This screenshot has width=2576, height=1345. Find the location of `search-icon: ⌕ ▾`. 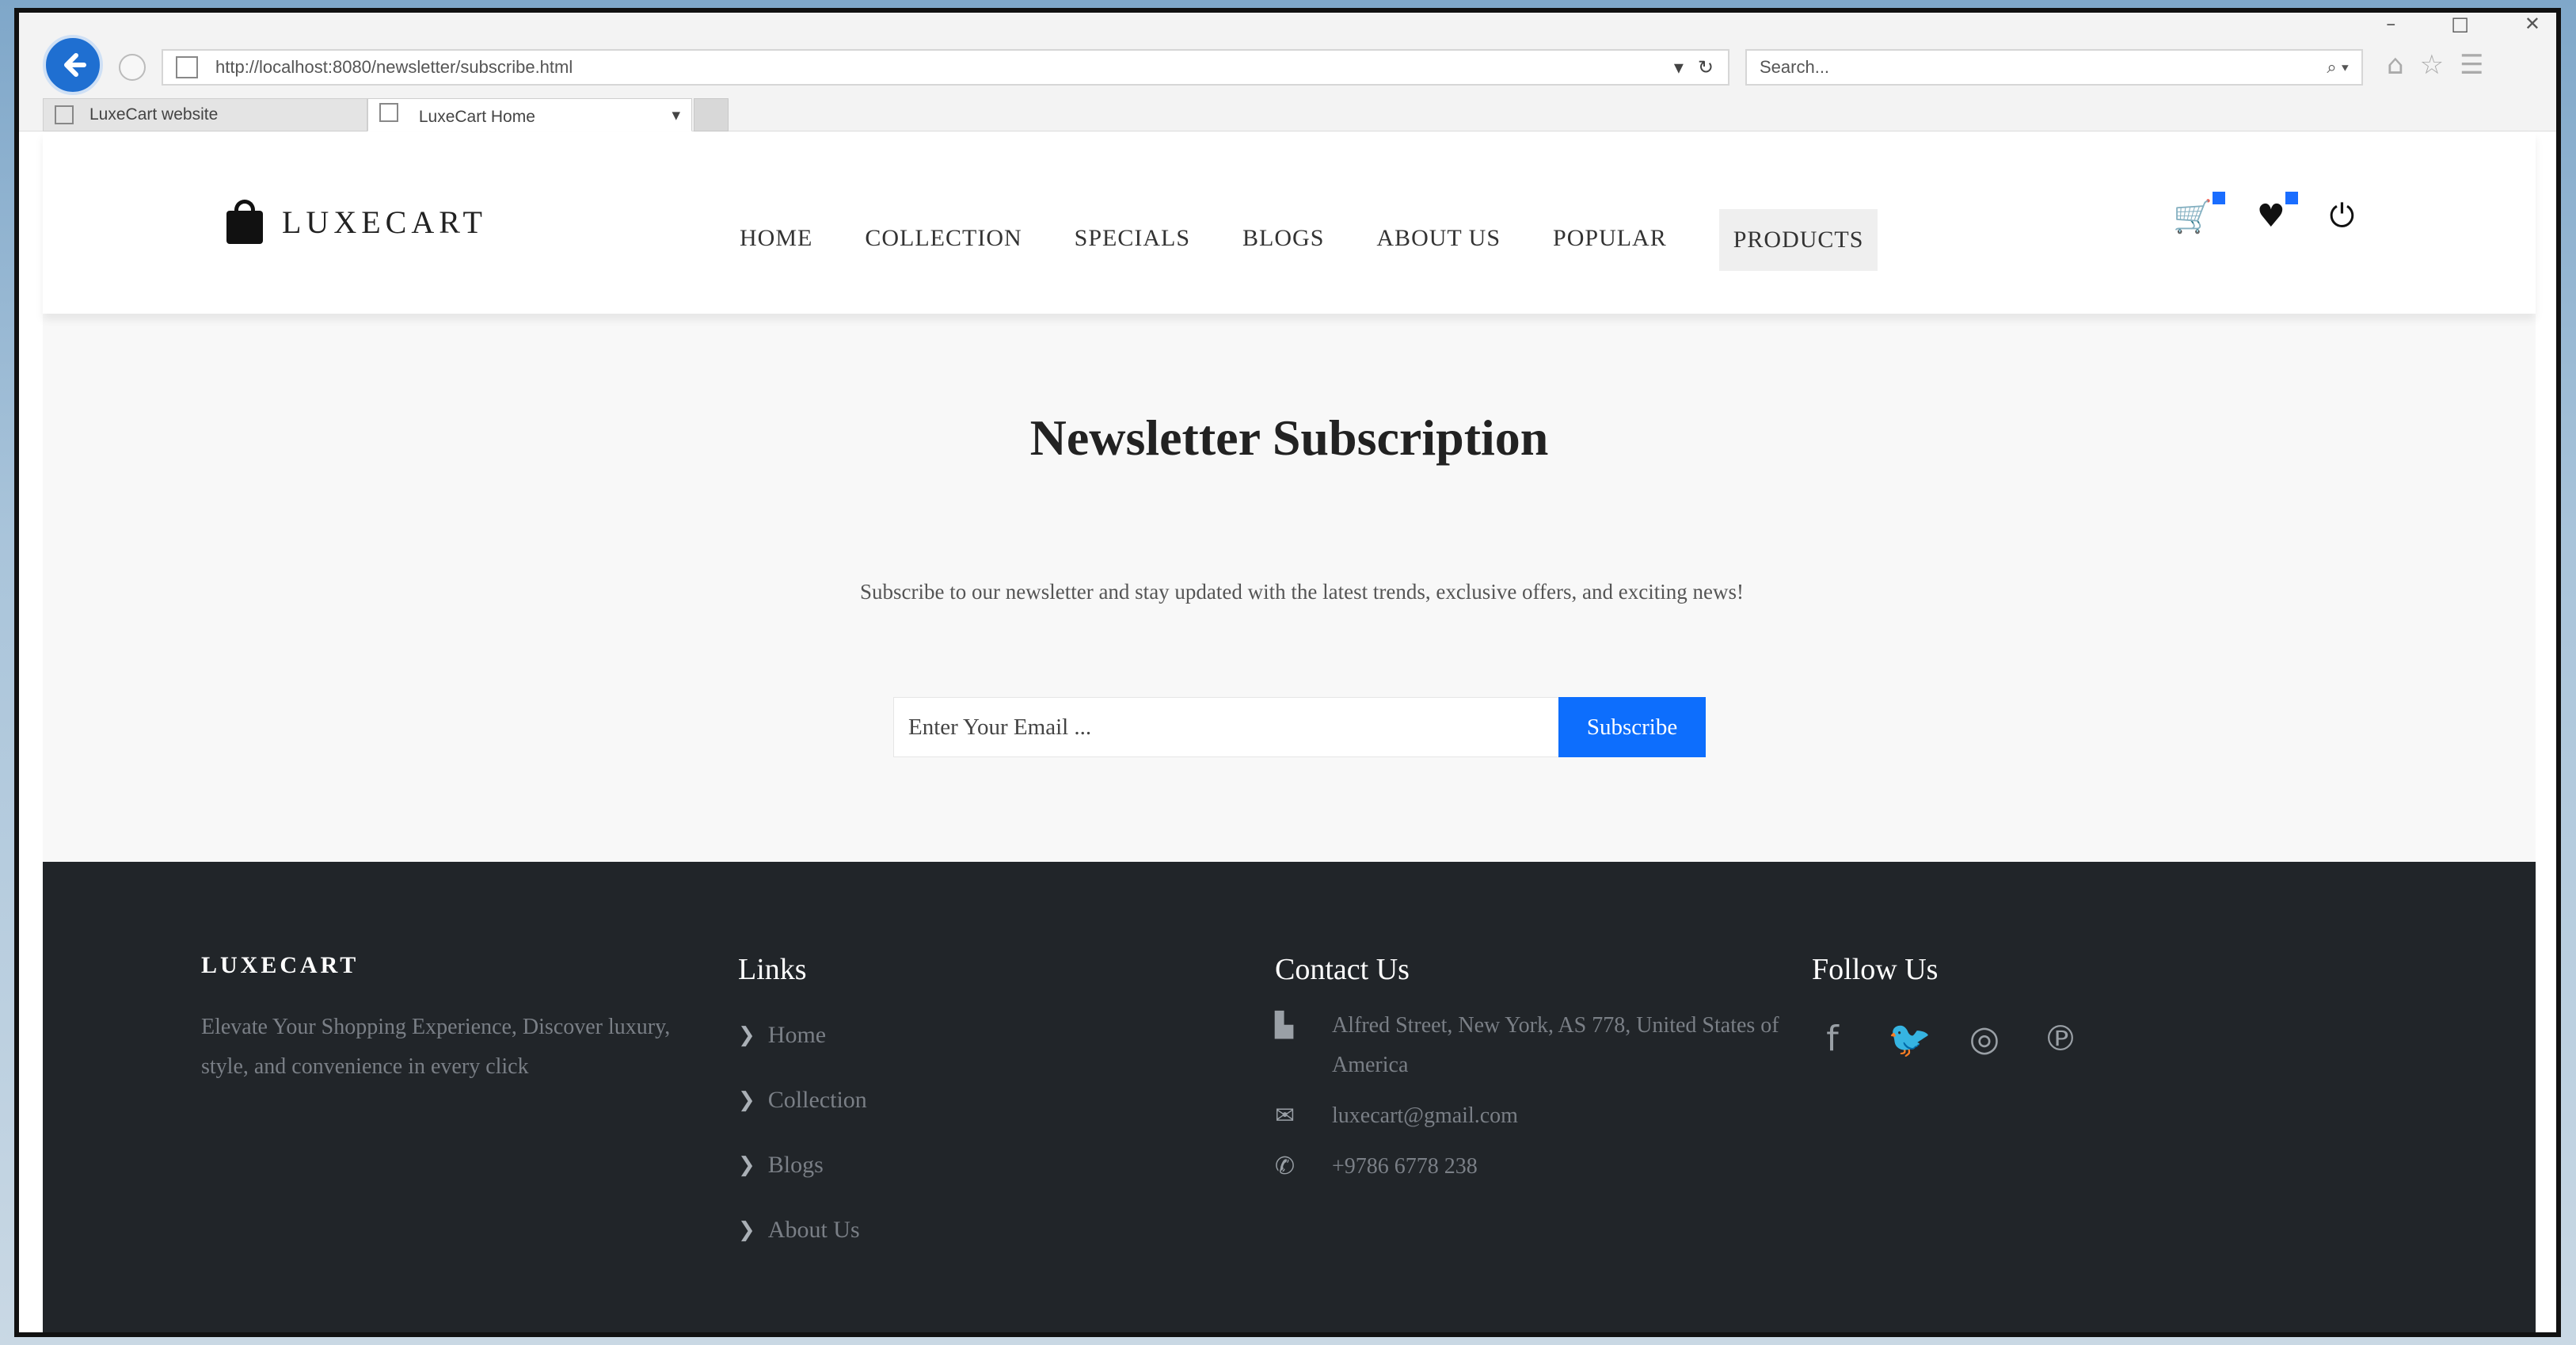

search-icon: ⌕ ▾ is located at coordinates (2338, 67).